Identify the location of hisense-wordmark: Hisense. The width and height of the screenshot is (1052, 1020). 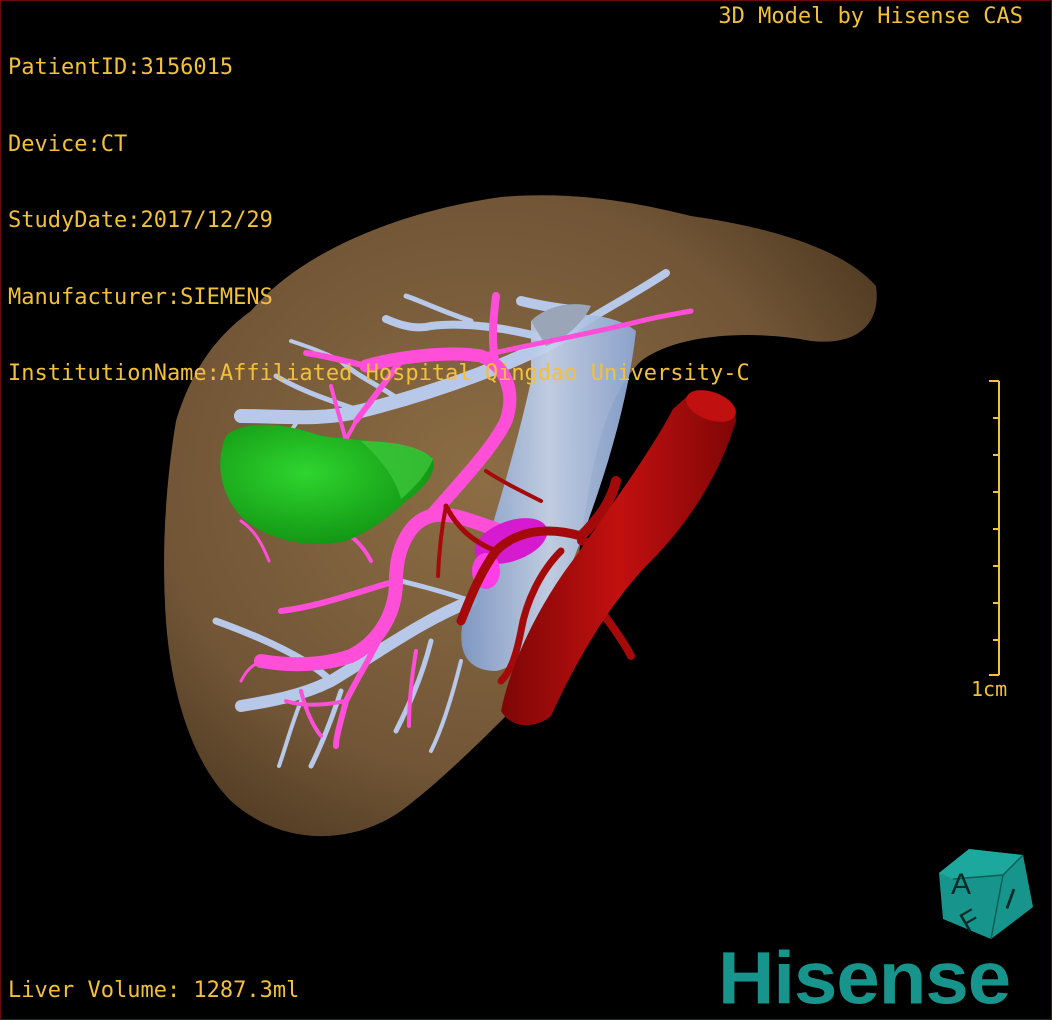
(864, 978).